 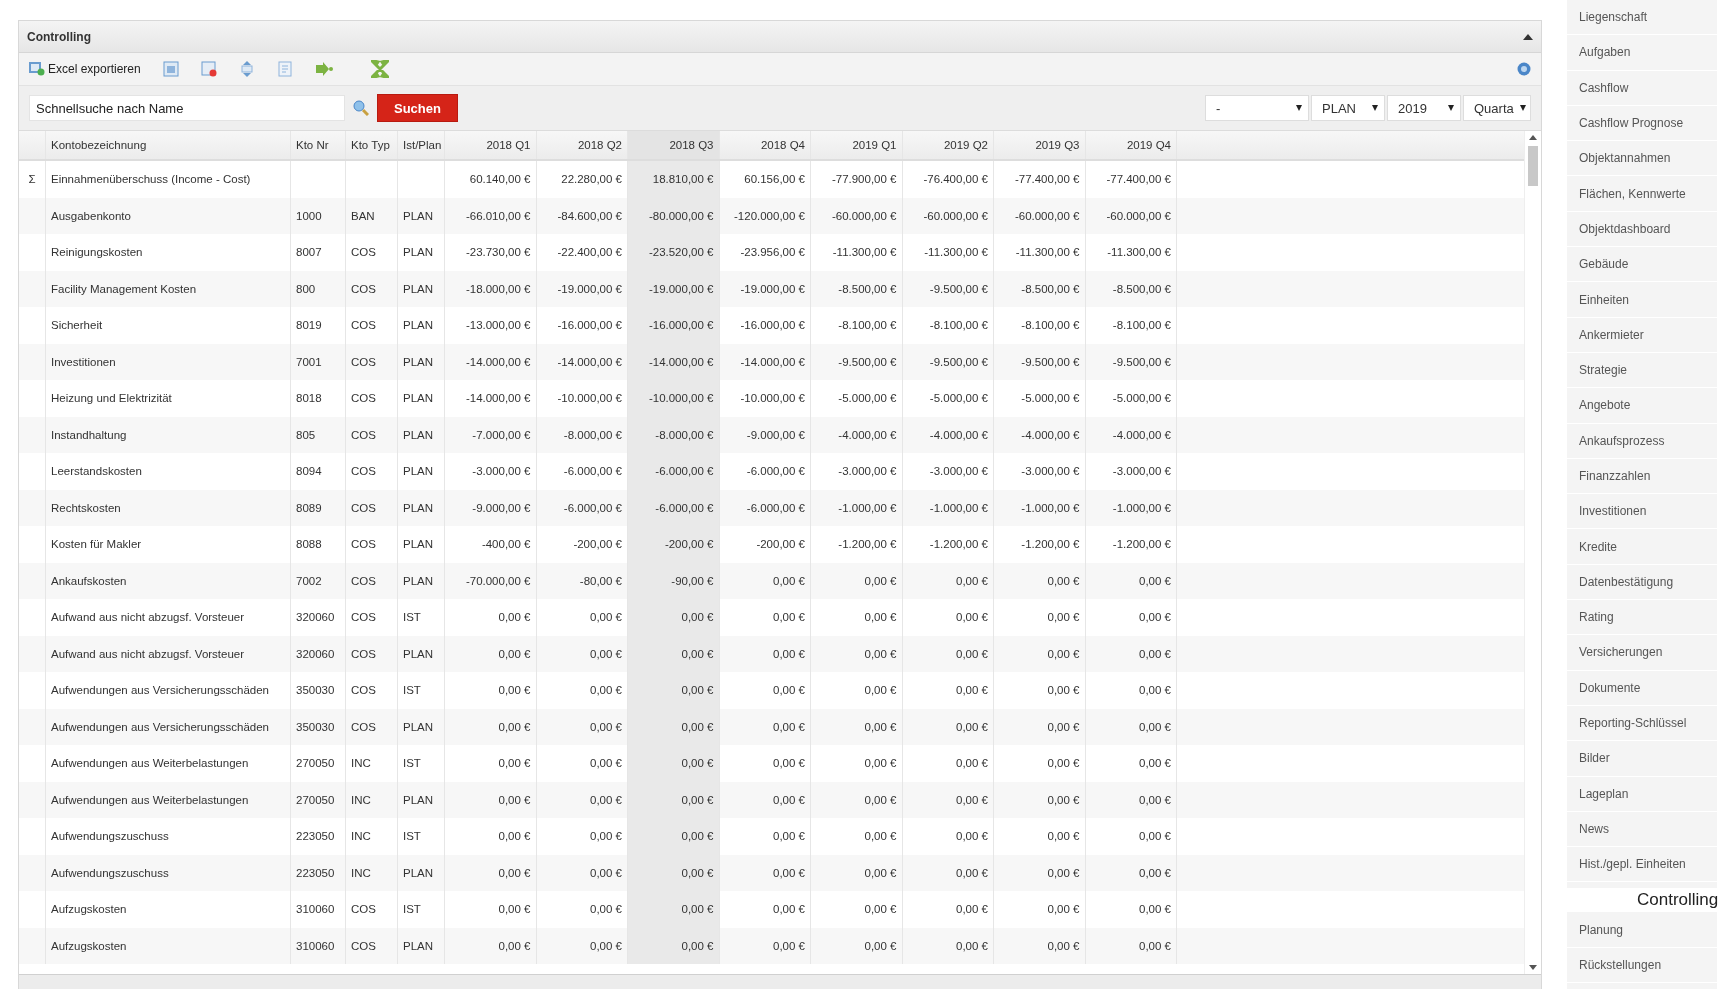 What do you see at coordinates (97, 252) in the screenshot?
I see `table-cell: Reinigungskosten` at bounding box center [97, 252].